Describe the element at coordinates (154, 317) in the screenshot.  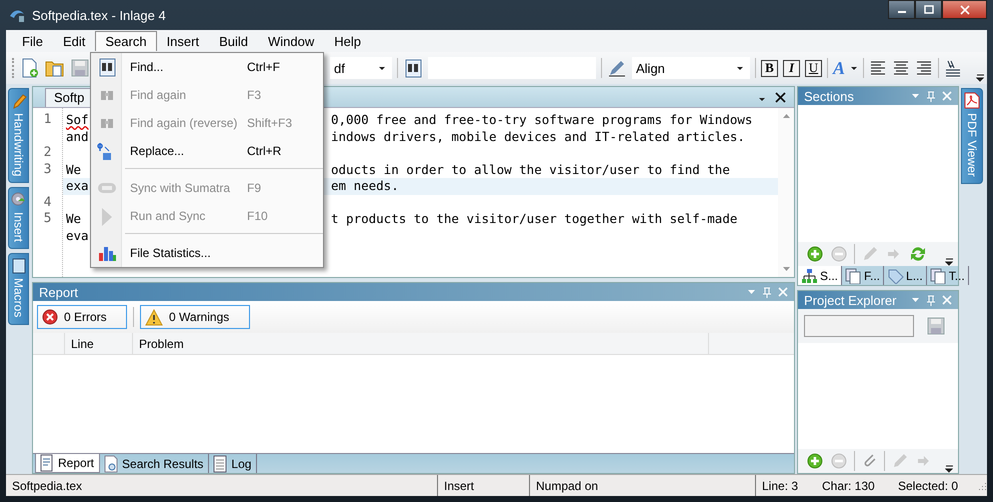
I see `warning-icon` at that location.